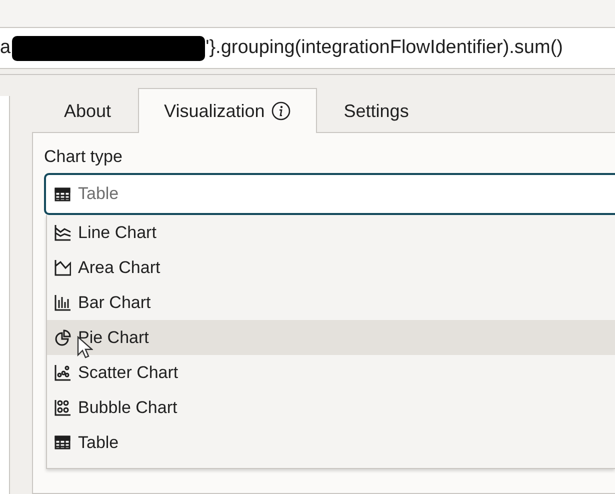 The image size is (615, 494). I want to click on chart-type-select: Table, so click(329, 194).